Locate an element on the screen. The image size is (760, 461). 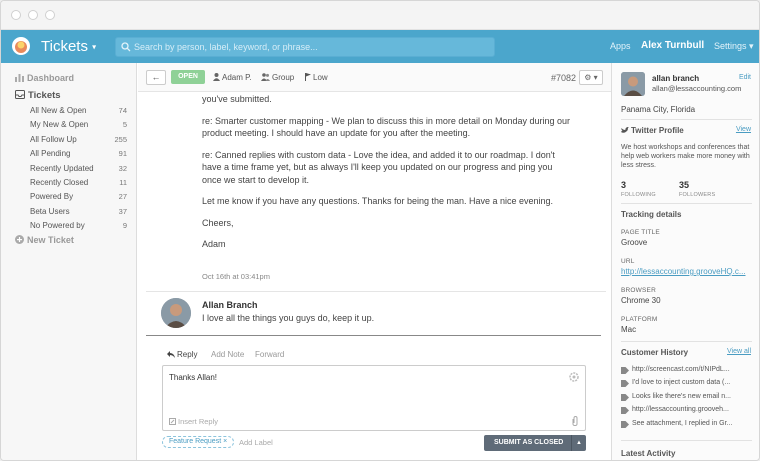
sidebar-item-no-powered-by: No Powered by 9 is located at coordinates (69, 226).